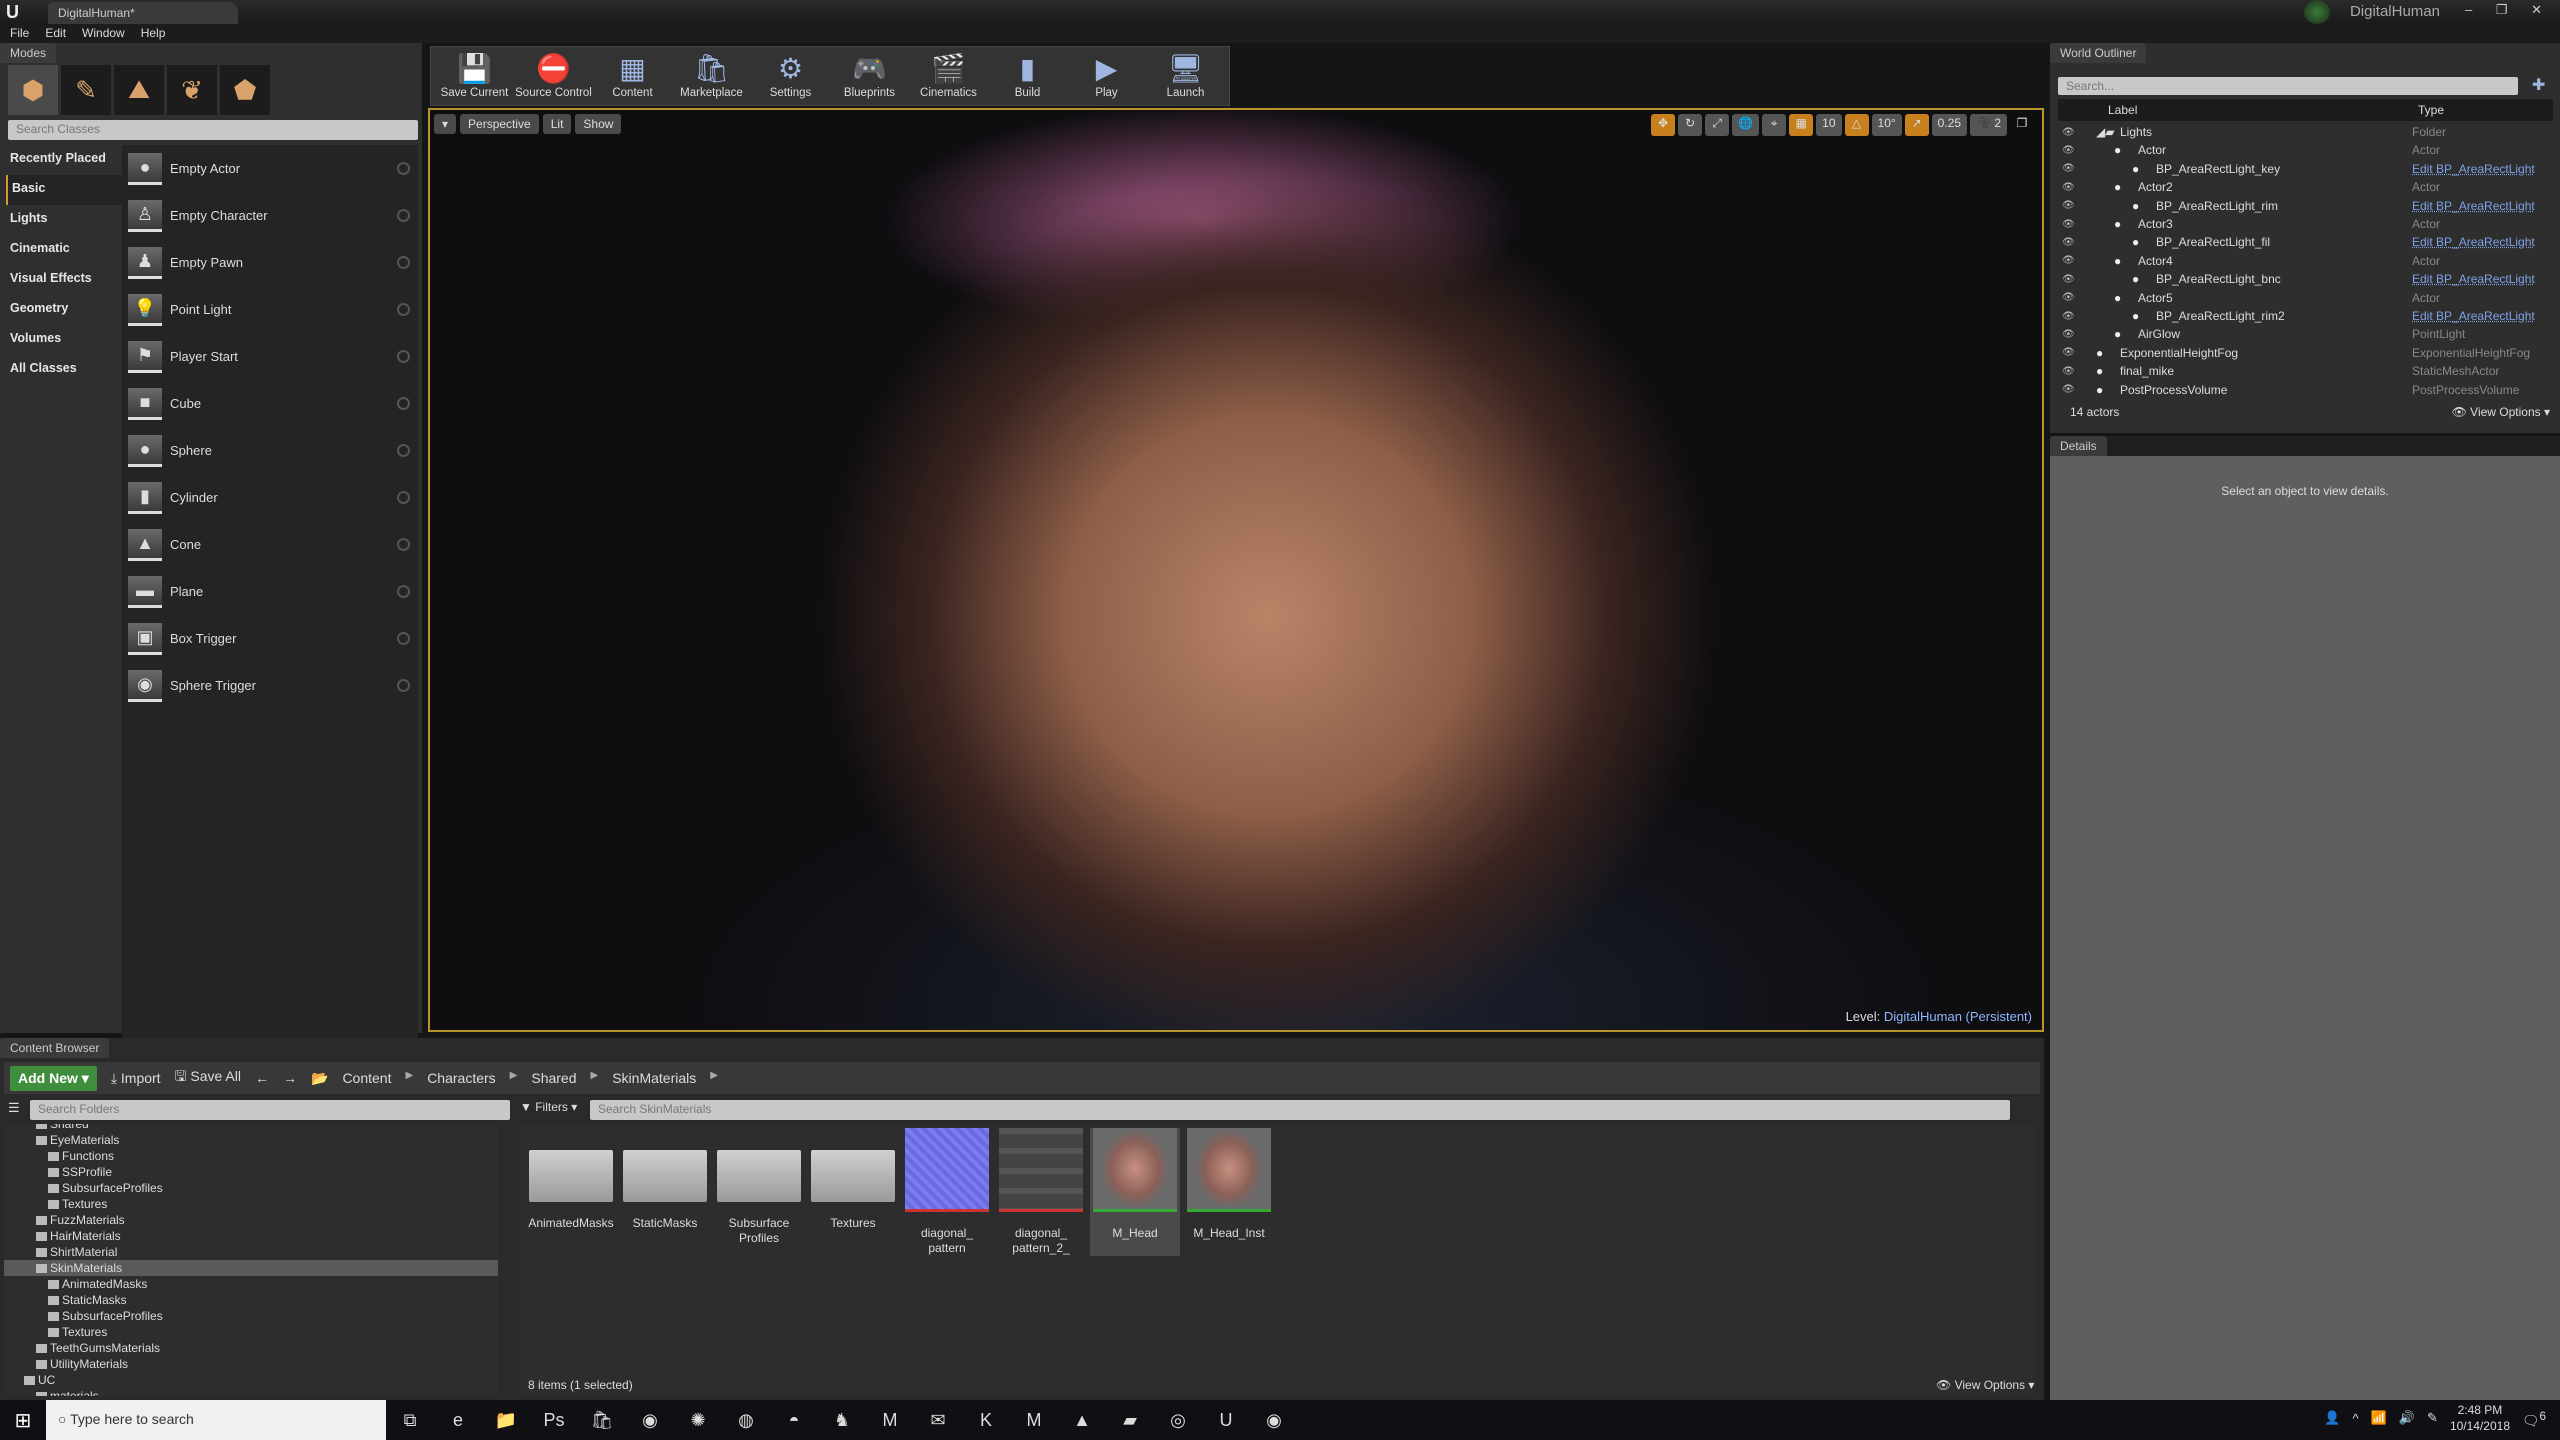 The width and height of the screenshot is (2560, 1440). What do you see at coordinates (790, 76) in the screenshot?
I see `toolbar-settings-button: ⚙ Settings` at bounding box center [790, 76].